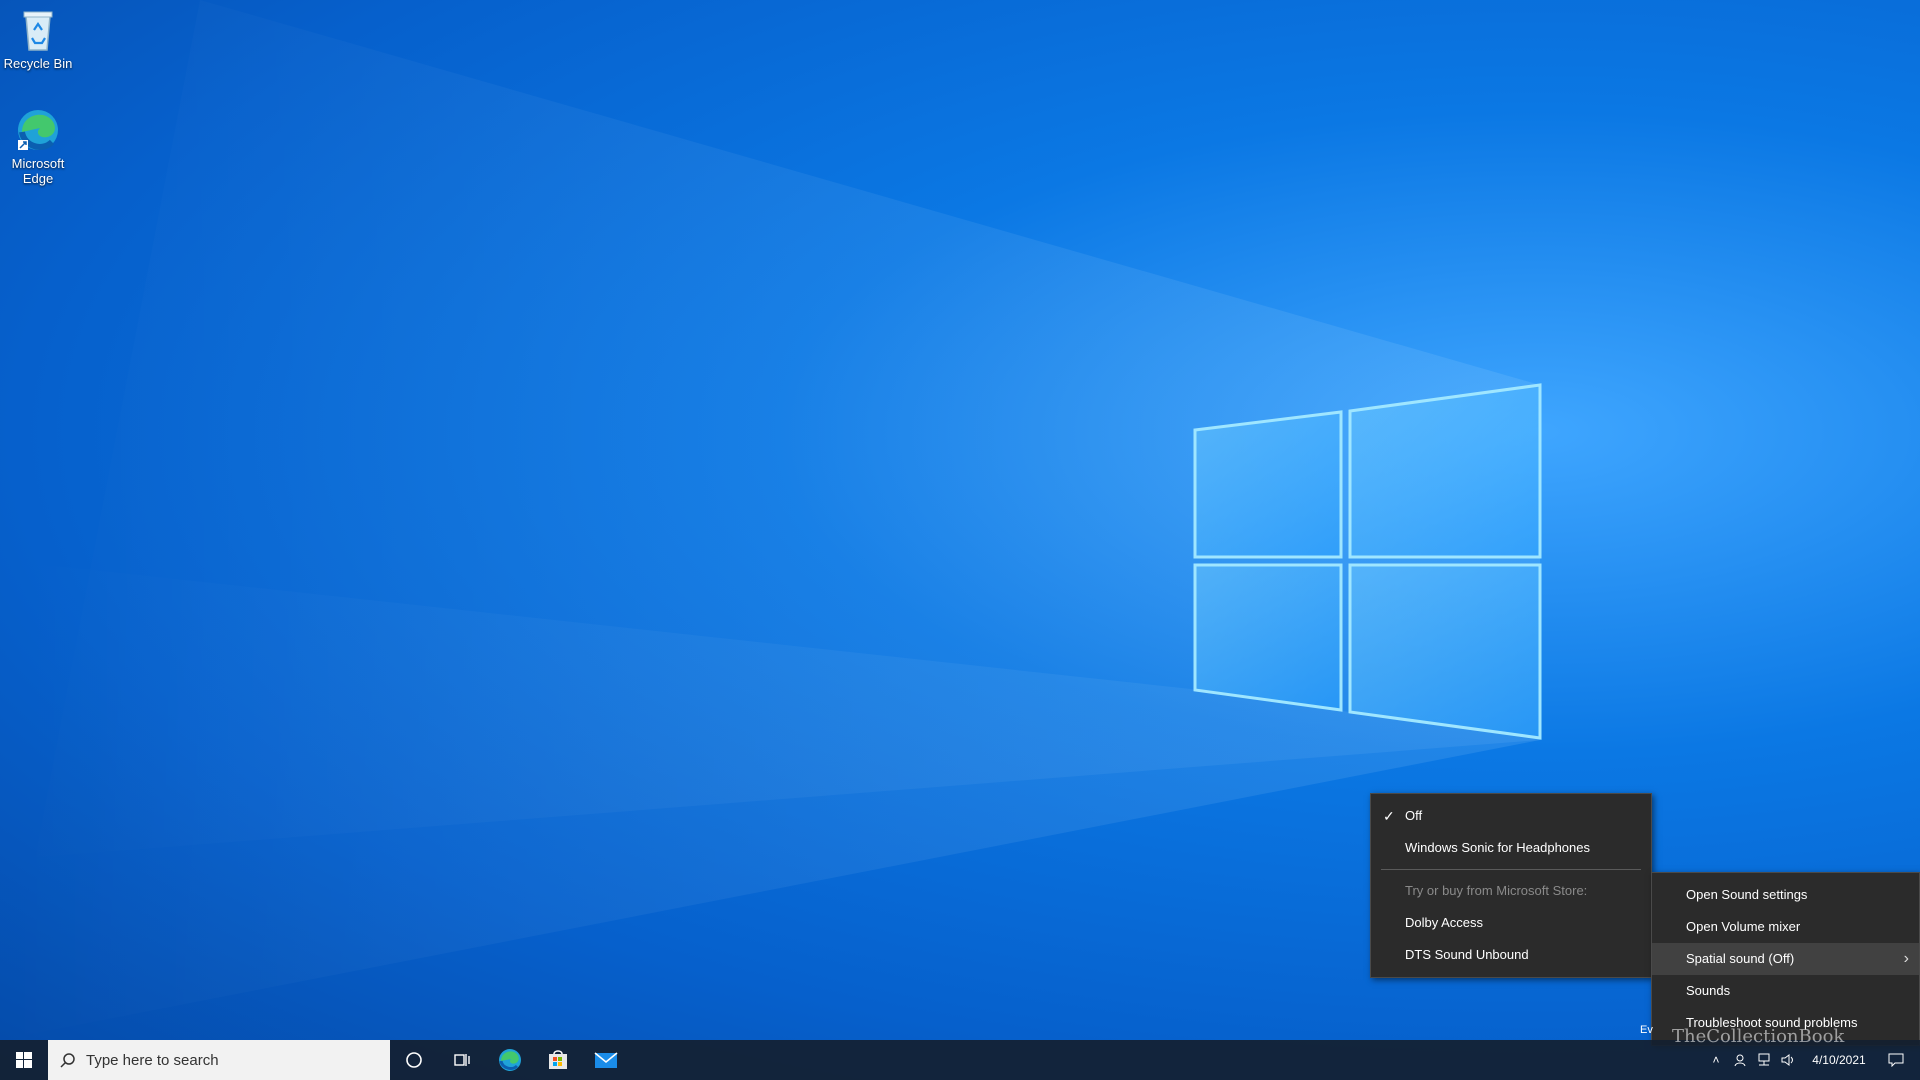 The width and height of the screenshot is (1920, 1080). I want to click on menu-item-label: Sounds, so click(1708, 990).